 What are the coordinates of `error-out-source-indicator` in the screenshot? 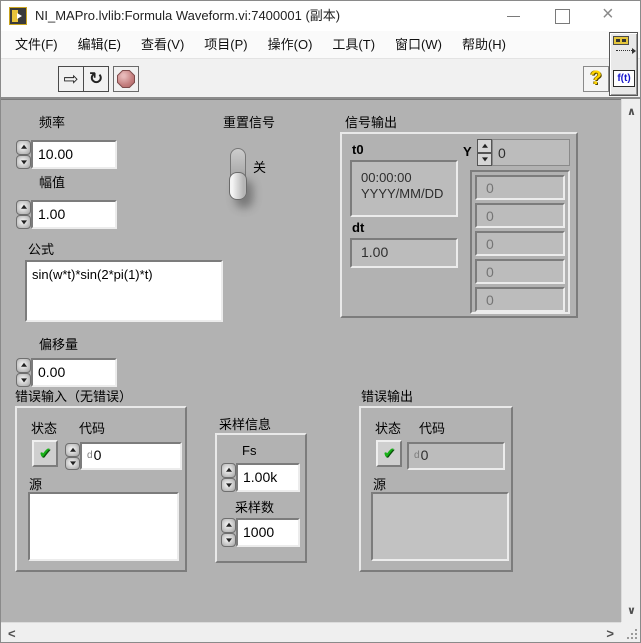 It's located at (440, 526).